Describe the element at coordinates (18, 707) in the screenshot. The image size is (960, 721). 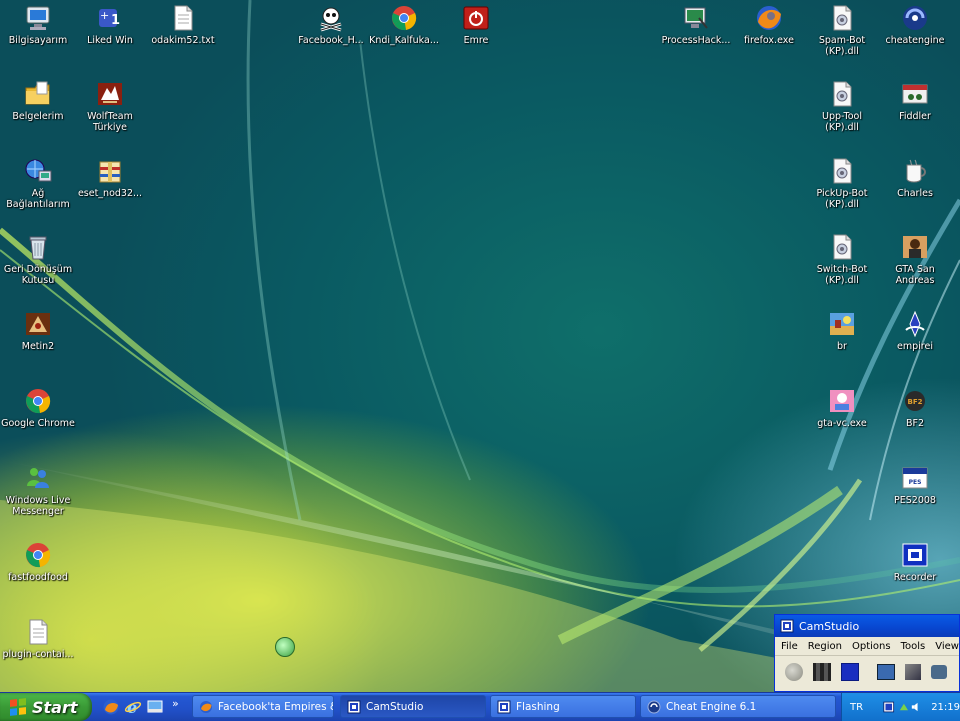
I see `windows-logo-icon` at that location.